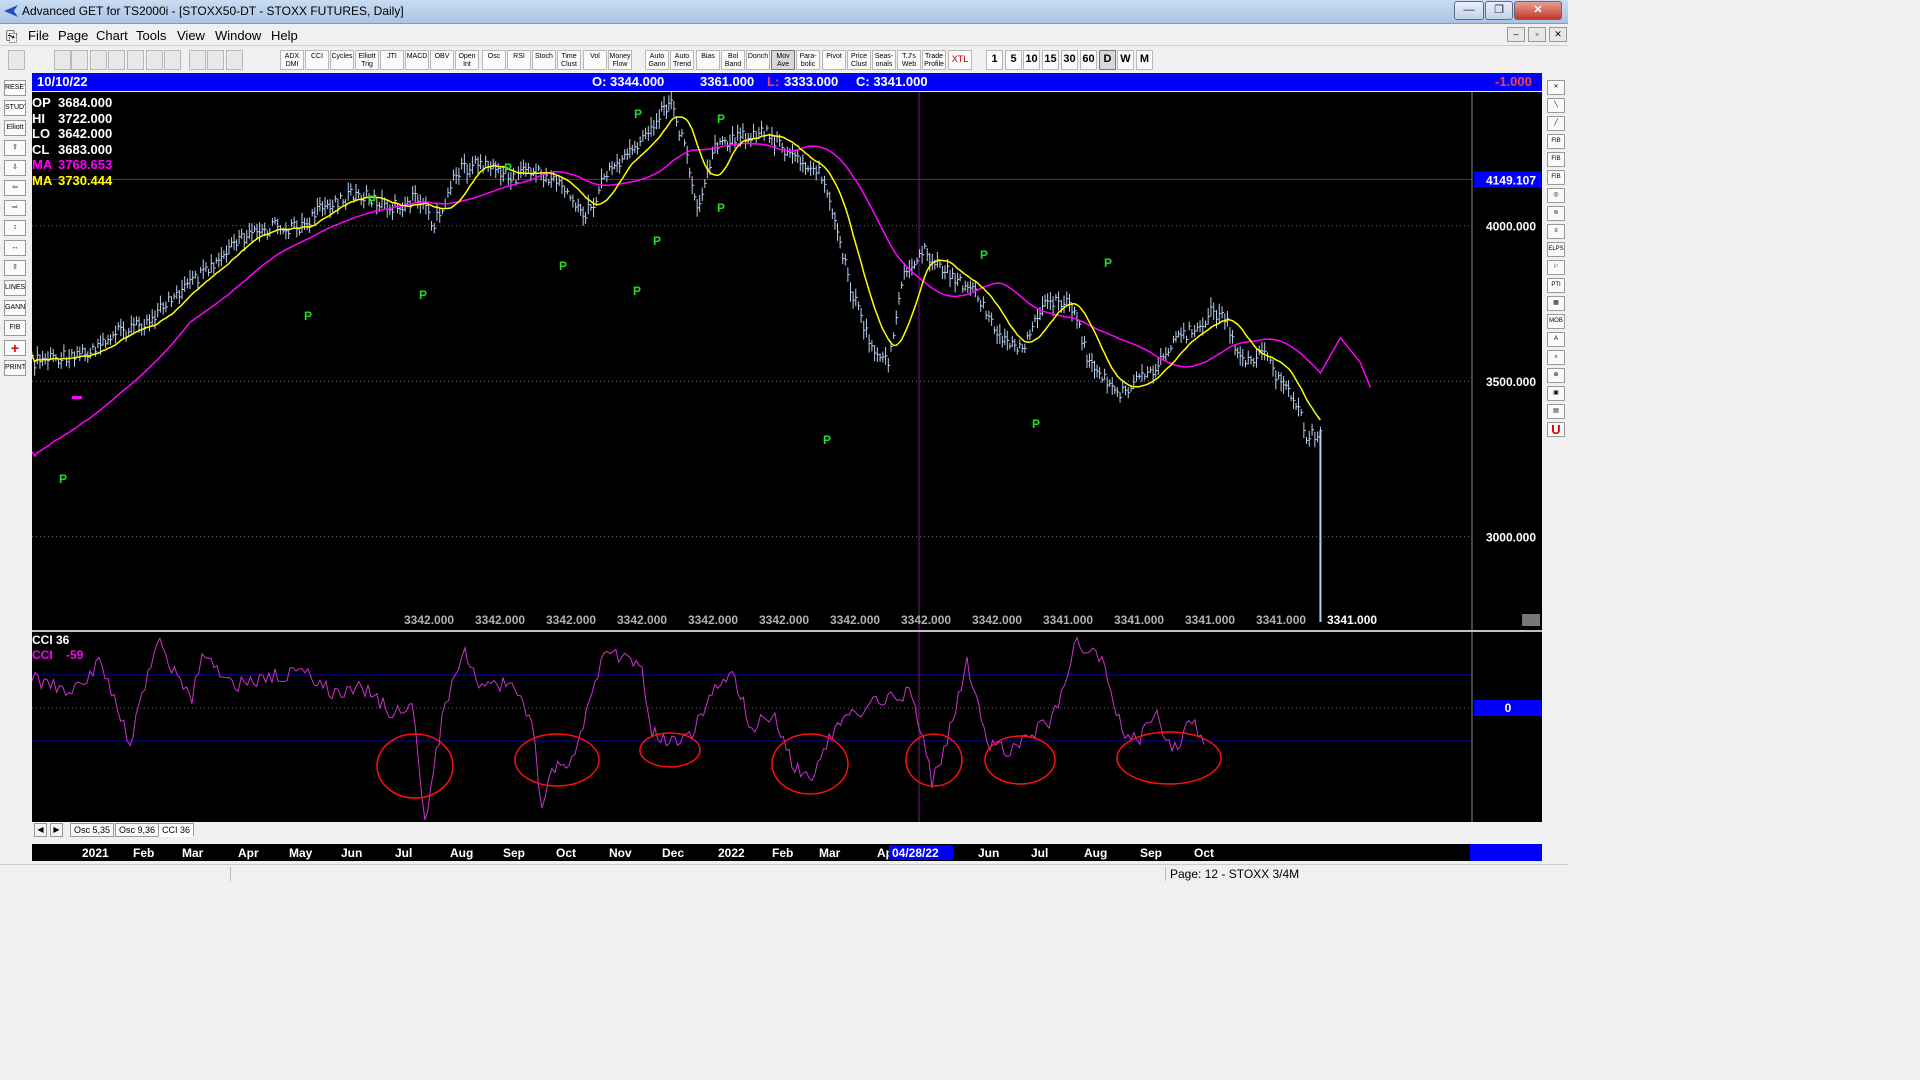  I want to click on grid-icon, so click(154, 60).